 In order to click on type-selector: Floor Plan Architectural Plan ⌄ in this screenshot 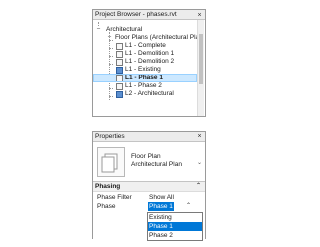, I will do `click(149, 162)`.